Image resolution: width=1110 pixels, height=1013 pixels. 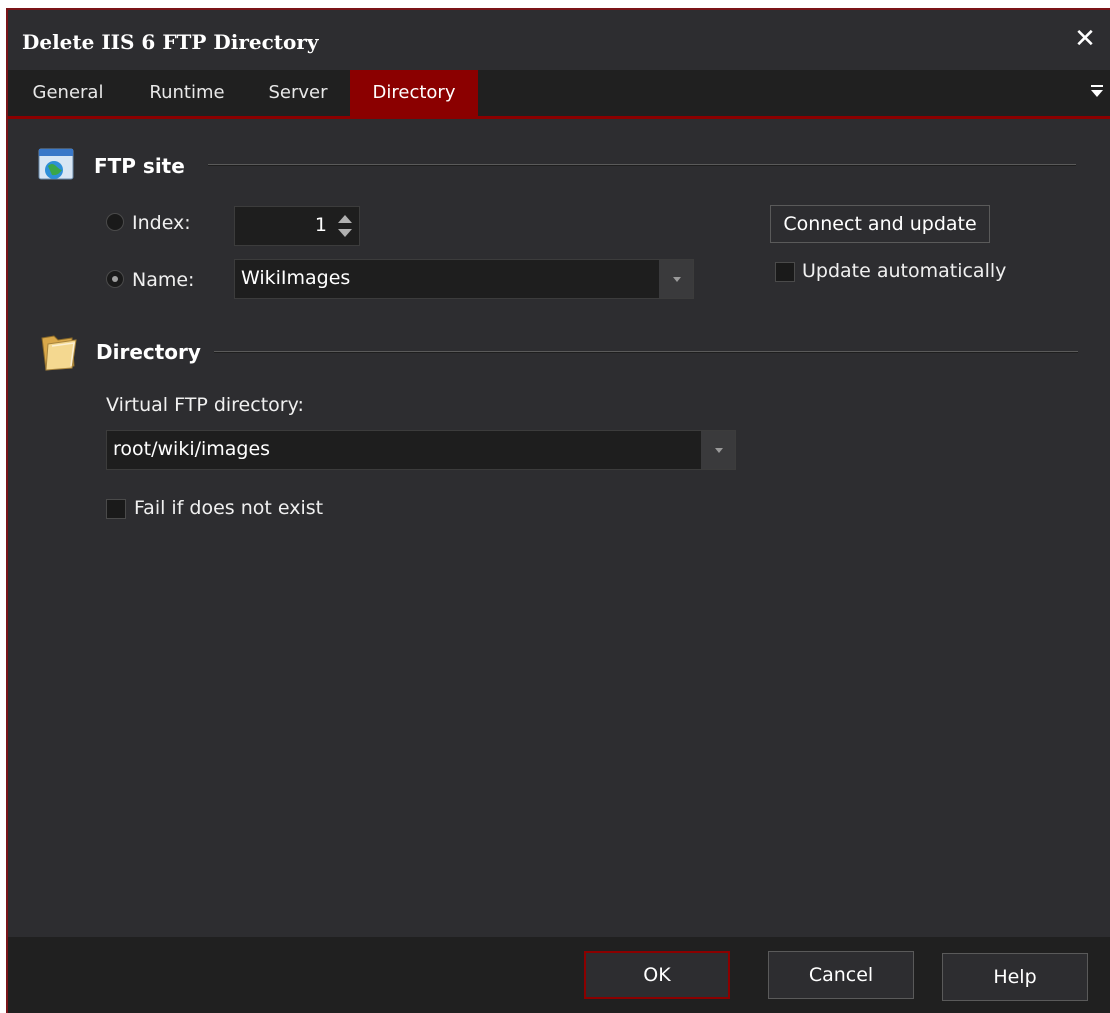 I want to click on dialog-footer: OK Cancel Help, so click(x=559, y=975).